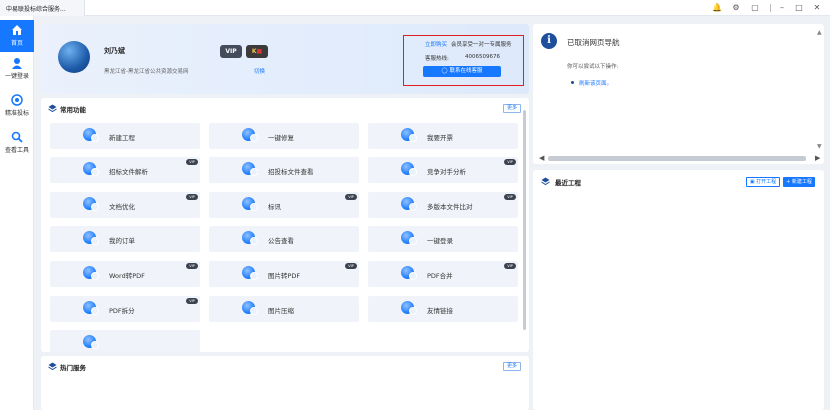  Describe the element at coordinates (74, 57) in the screenshot. I see `avatar` at that location.